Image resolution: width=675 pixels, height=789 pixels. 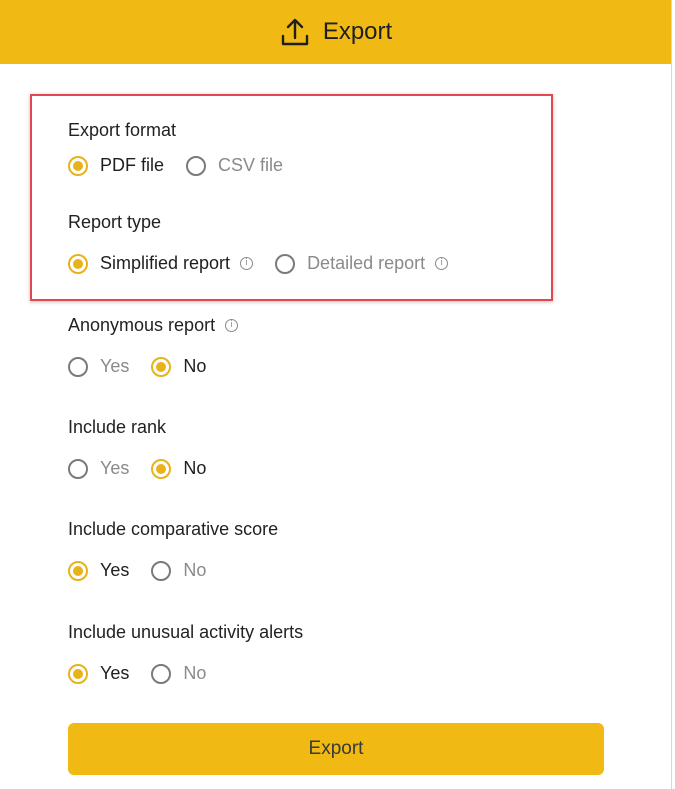 I want to click on comparative-score-options: Yes No, so click(x=148, y=570).